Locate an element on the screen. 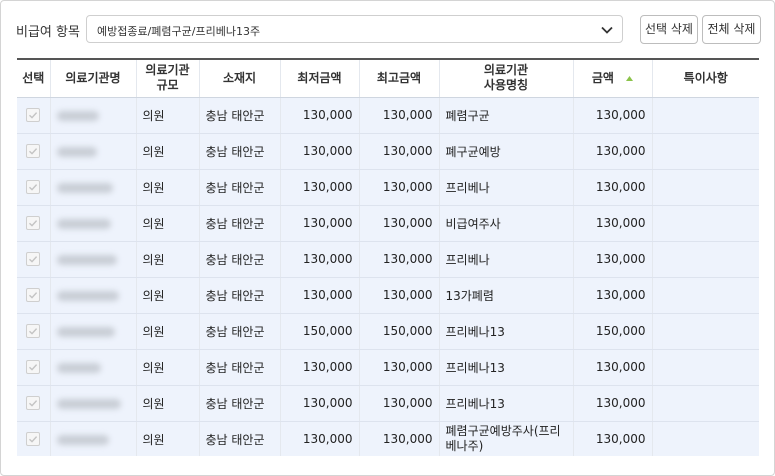 Image resolution: width=775 pixels, height=476 pixels. cell-amount: 150,000 is located at coordinates (613, 331).